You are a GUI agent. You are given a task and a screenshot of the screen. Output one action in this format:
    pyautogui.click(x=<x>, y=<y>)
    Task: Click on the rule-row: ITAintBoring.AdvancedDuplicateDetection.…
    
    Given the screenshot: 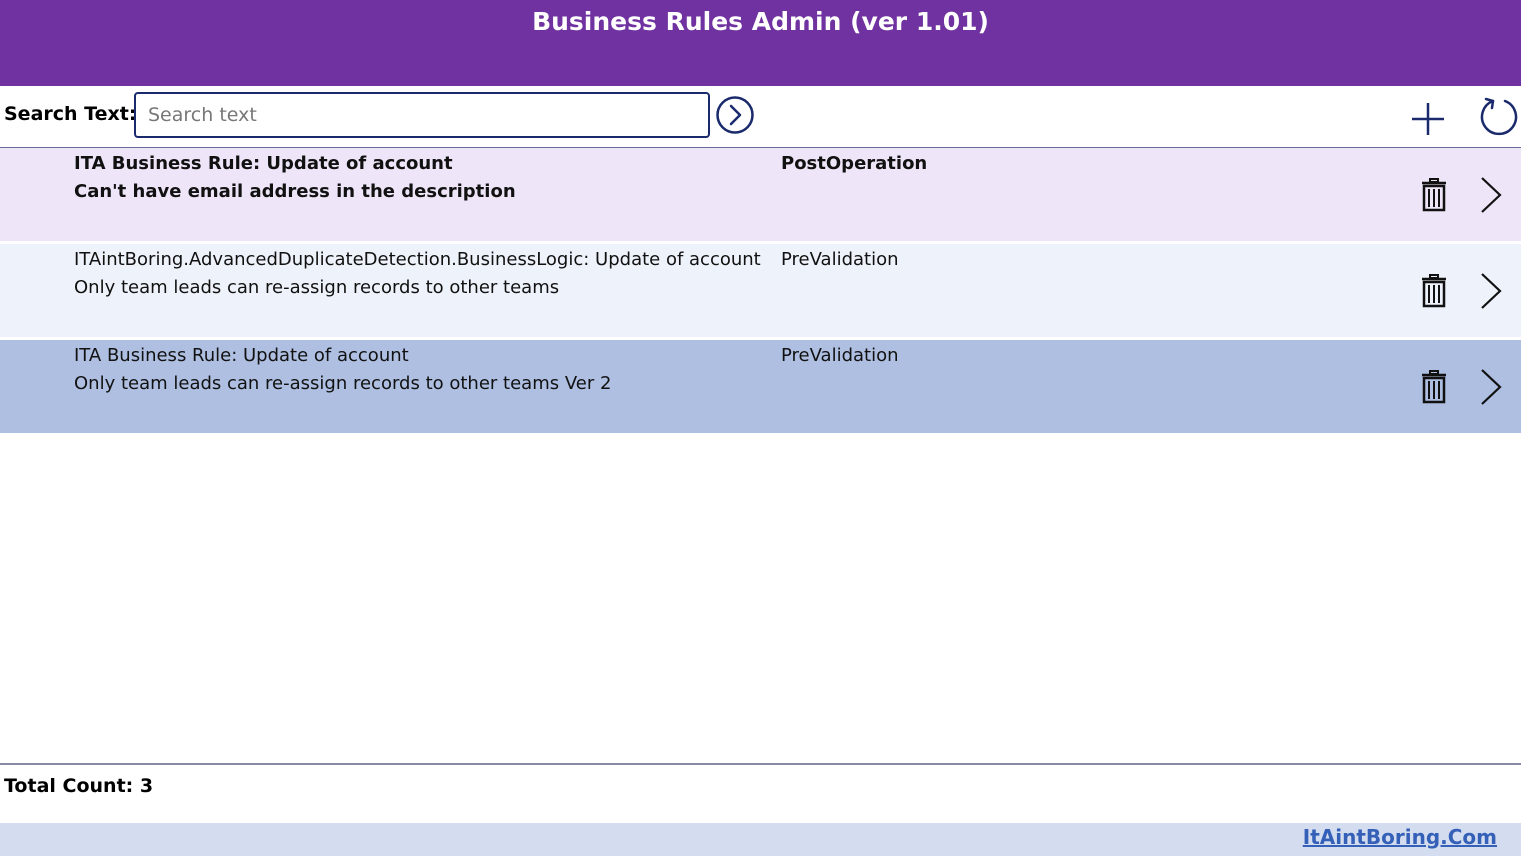 What is the action you would take?
    pyautogui.click(x=760, y=290)
    